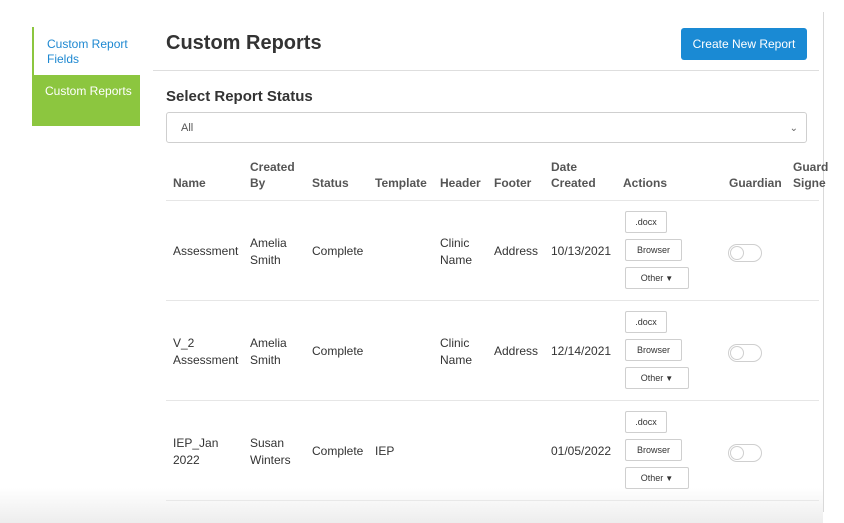 This screenshot has width=844, height=523. What do you see at coordinates (196, 443) in the screenshot?
I see `cell-line: IEP_Jan` at bounding box center [196, 443].